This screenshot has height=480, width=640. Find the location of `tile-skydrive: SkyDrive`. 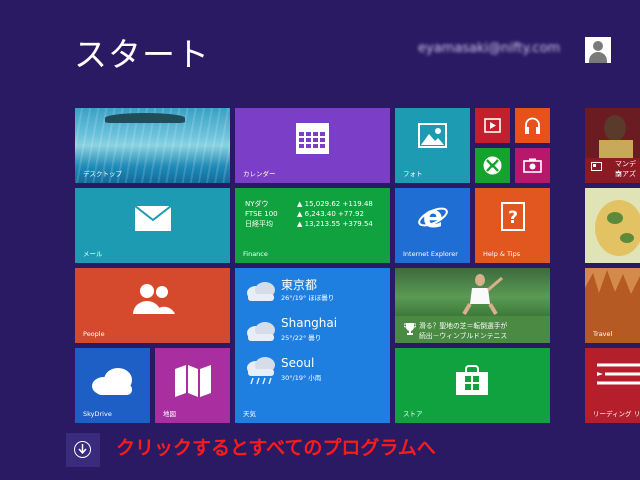

tile-skydrive: SkyDrive is located at coordinates (112, 385).